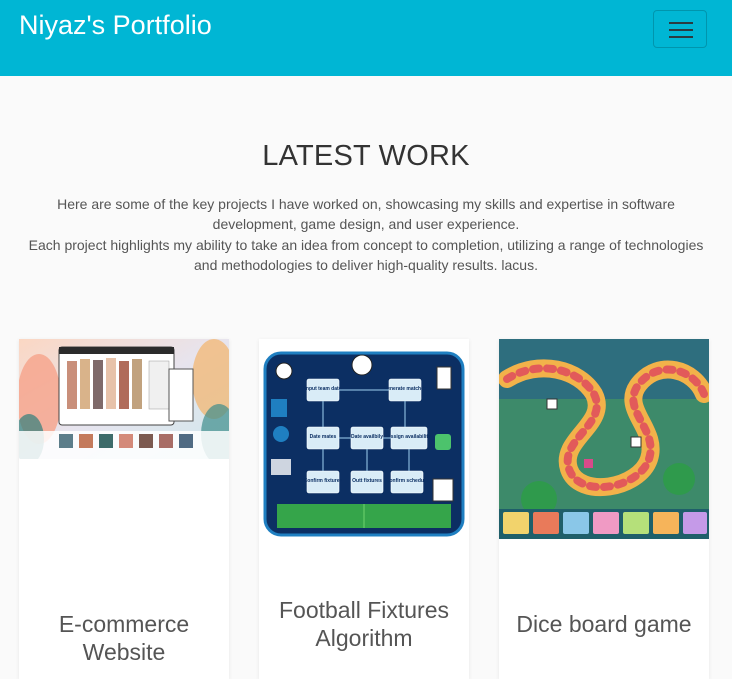 Image resolution: width=732 pixels, height=679 pixels. I want to click on flowchart-label: Date availbily, so click(367, 437).